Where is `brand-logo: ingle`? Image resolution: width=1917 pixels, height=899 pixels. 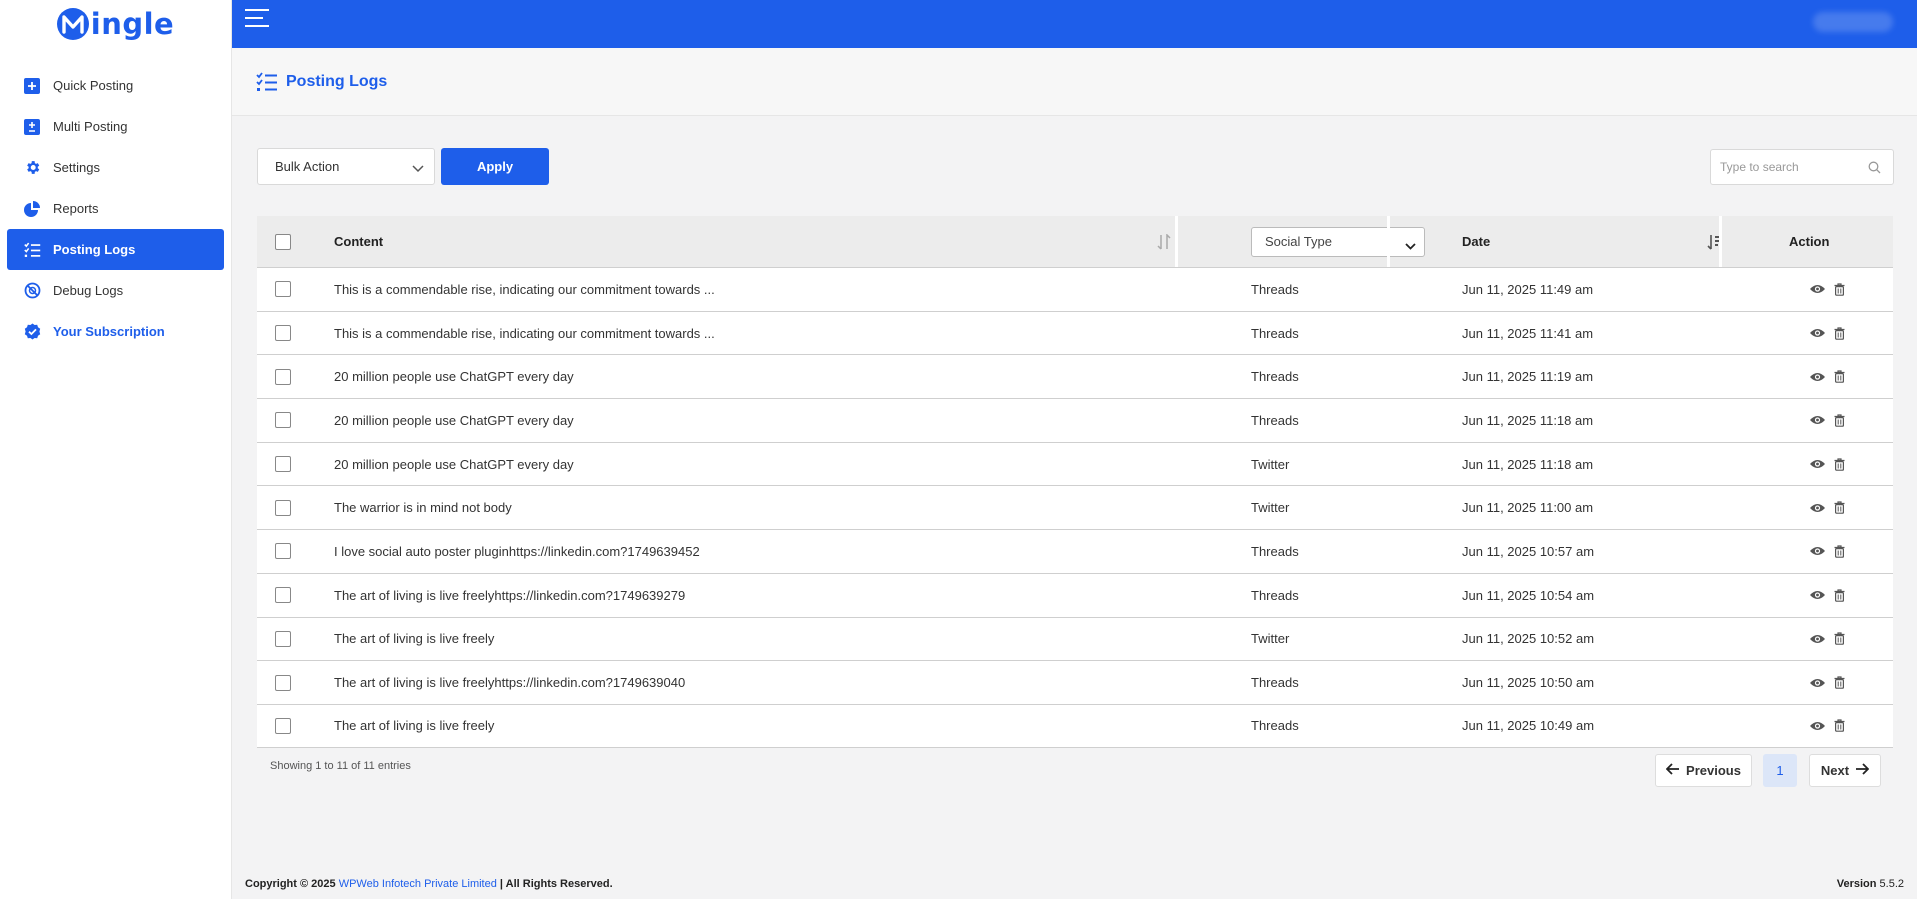
brand-logo: ingle is located at coordinates (115, 24).